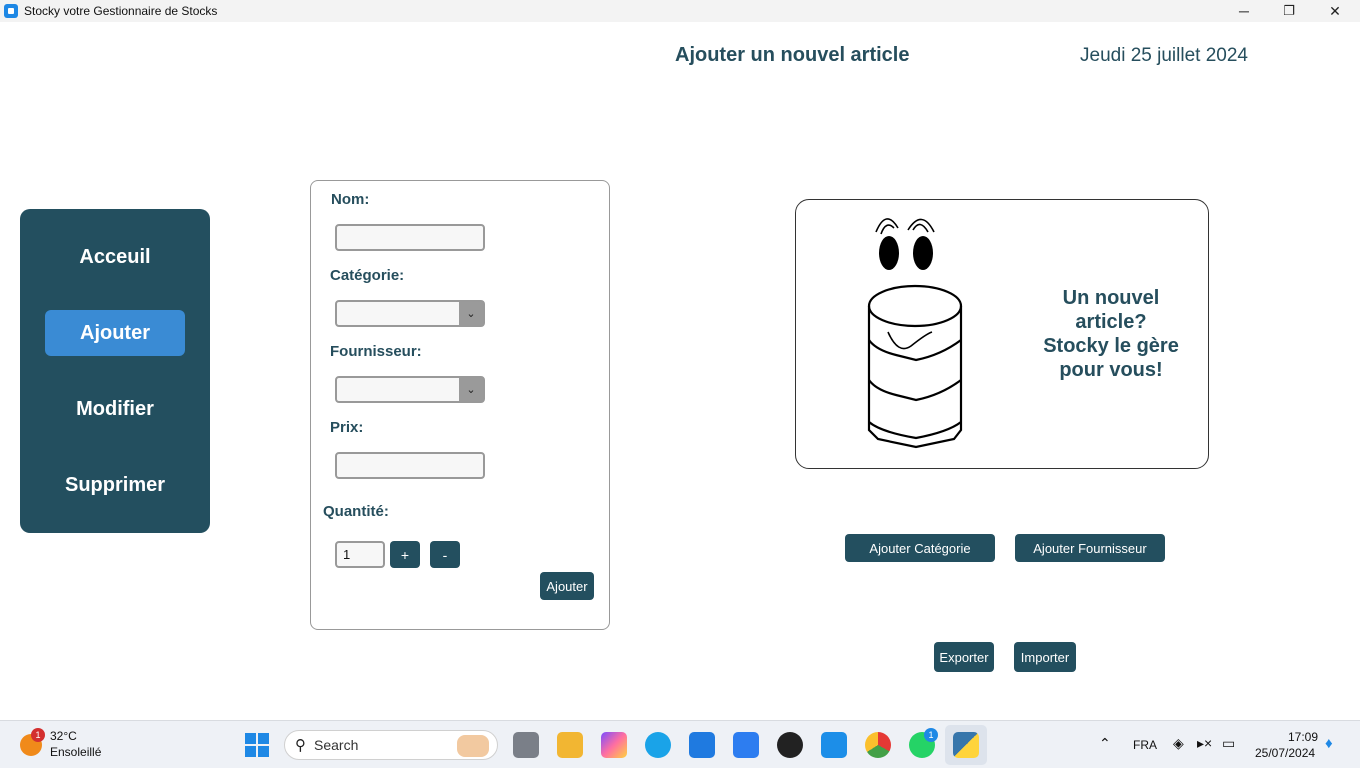  I want to click on clock-time: 17:09, so click(1303, 737).